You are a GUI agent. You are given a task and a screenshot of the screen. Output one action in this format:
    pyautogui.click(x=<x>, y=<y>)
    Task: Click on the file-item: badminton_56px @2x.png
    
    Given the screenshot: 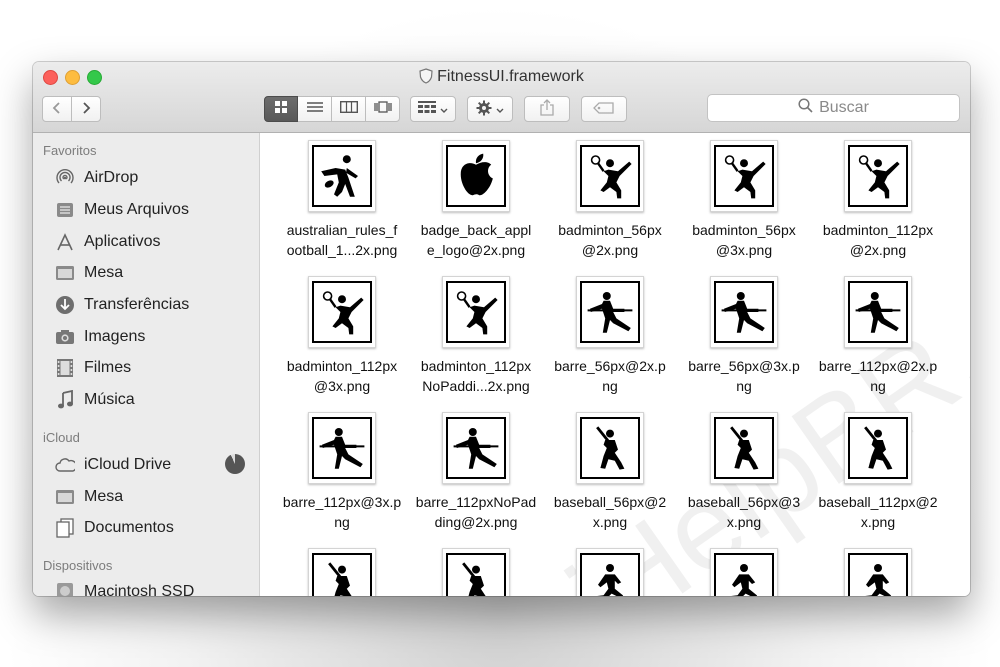 What is the action you would take?
    pyautogui.click(x=610, y=200)
    